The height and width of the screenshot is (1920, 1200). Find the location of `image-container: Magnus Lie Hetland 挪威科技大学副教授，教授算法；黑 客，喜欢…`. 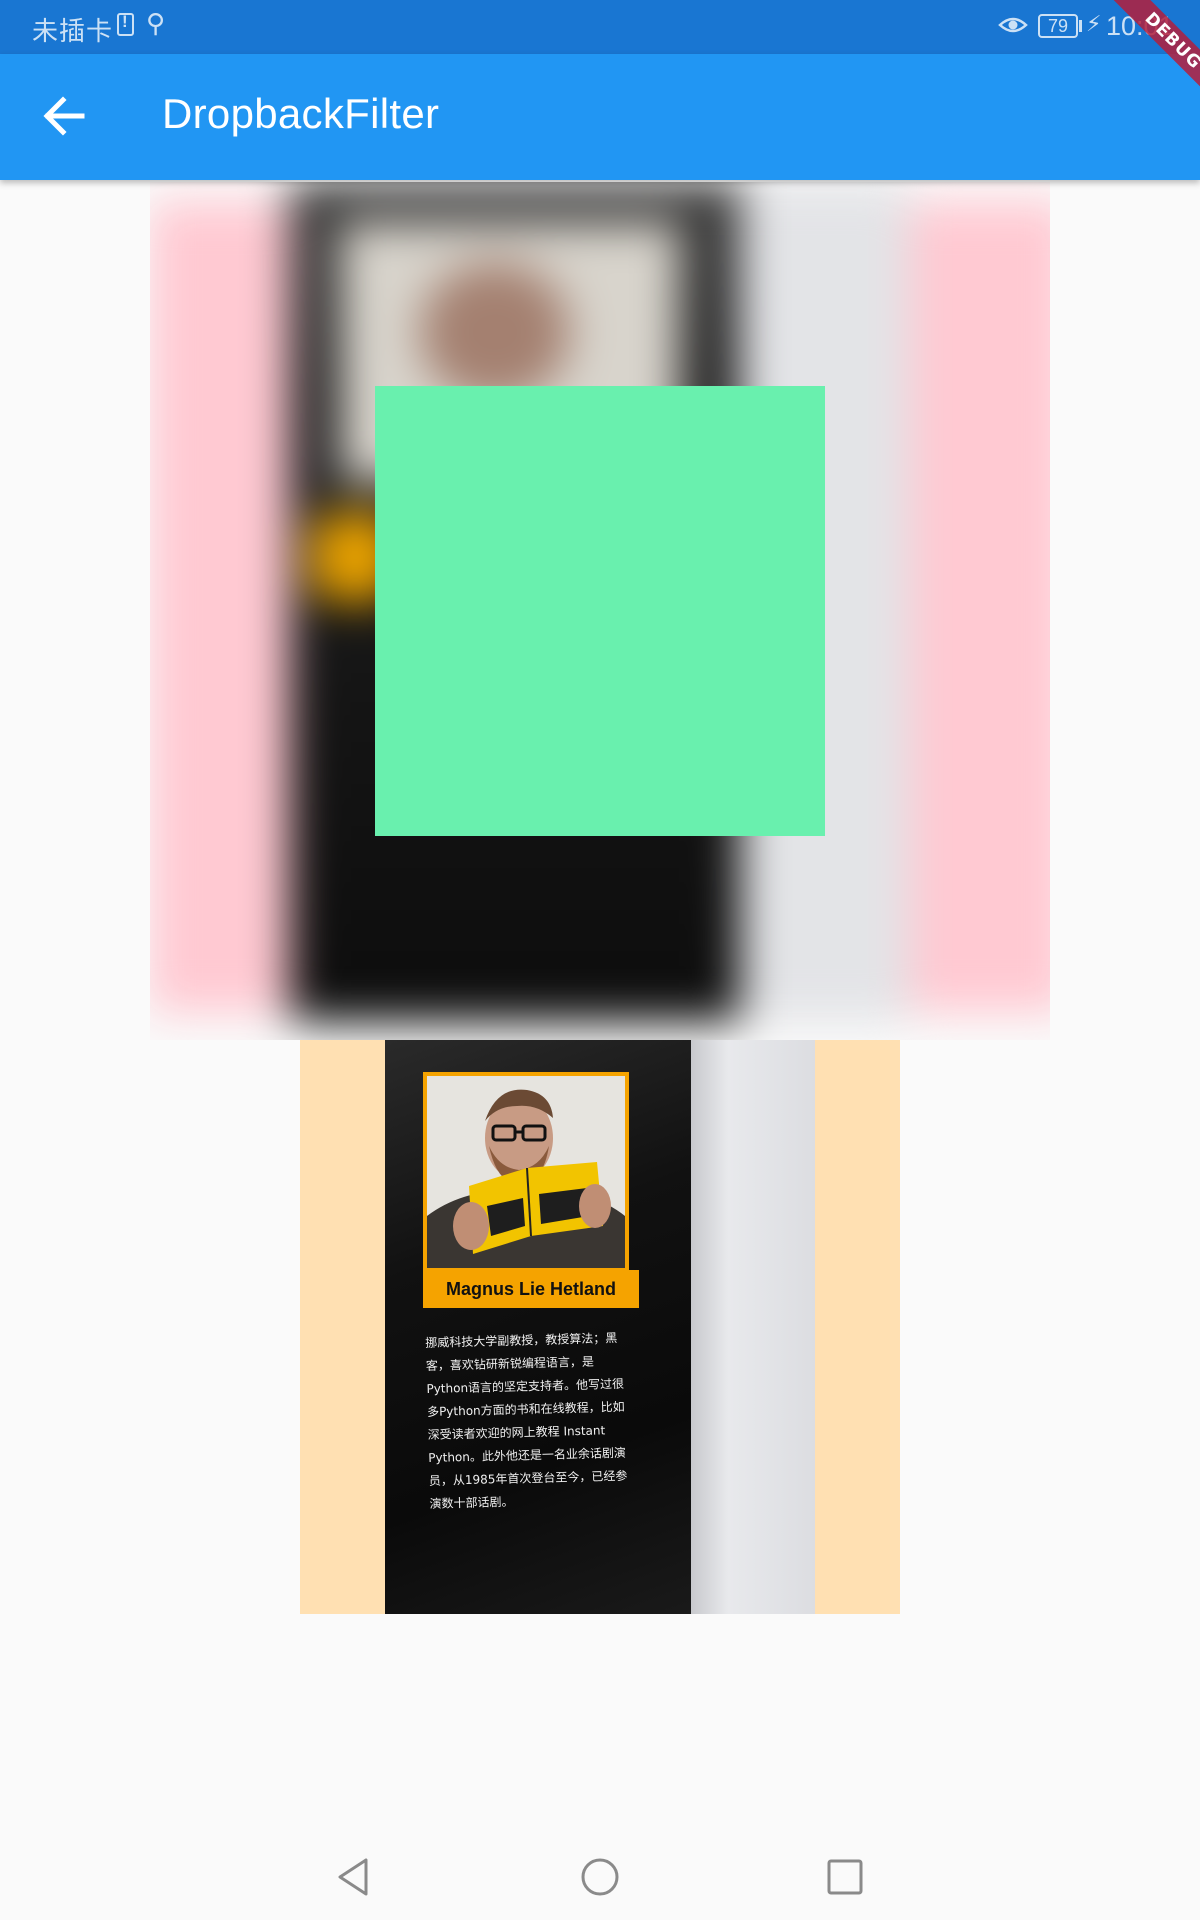

image-container: Magnus Lie Hetland 挪威科技大学副教授，教授算法；黑 客，喜欢… is located at coordinates (600, 1327).